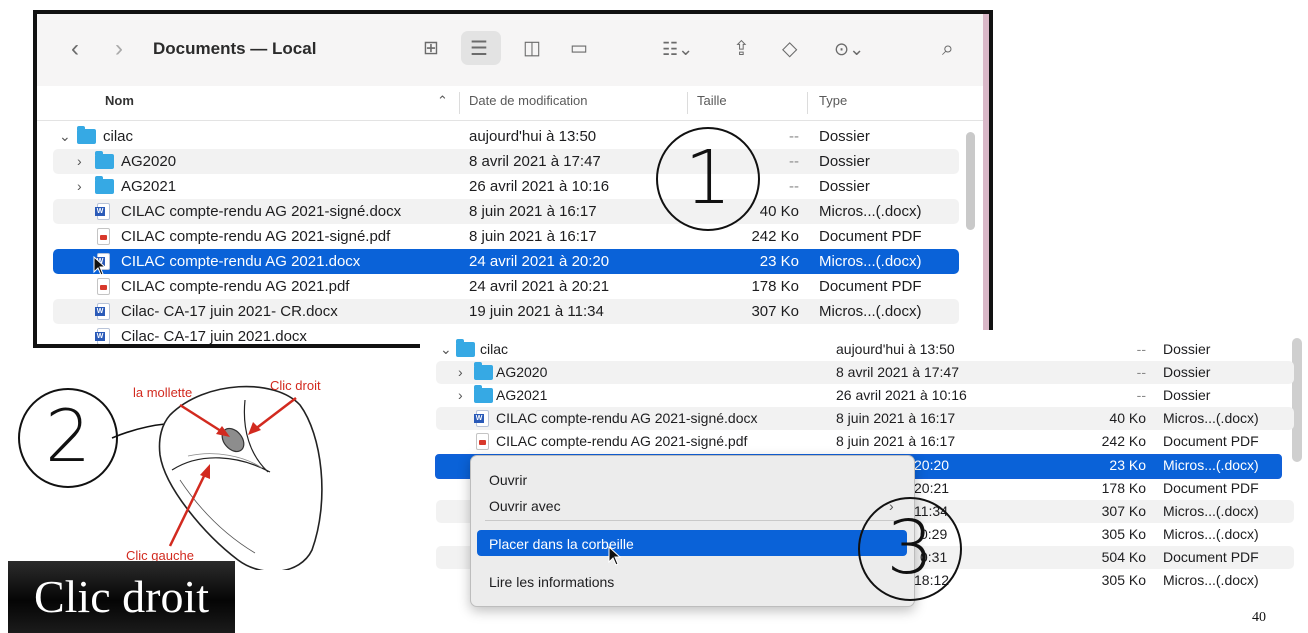 This screenshot has width=1308, height=633. I want to click on group-icon: ☷⌄, so click(677, 49).